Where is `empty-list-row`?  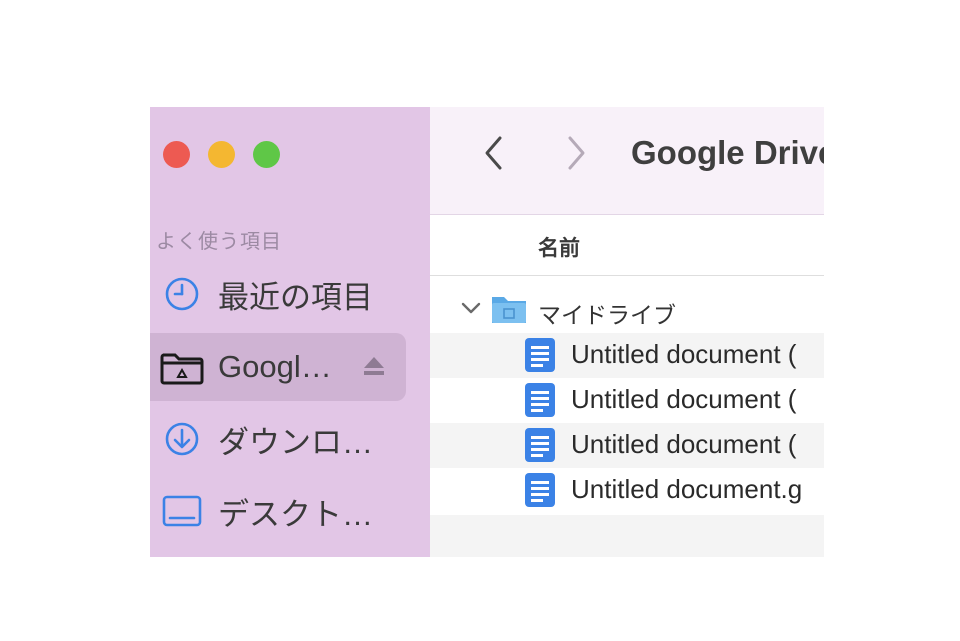 empty-list-row is located at coordinates (627, 536).